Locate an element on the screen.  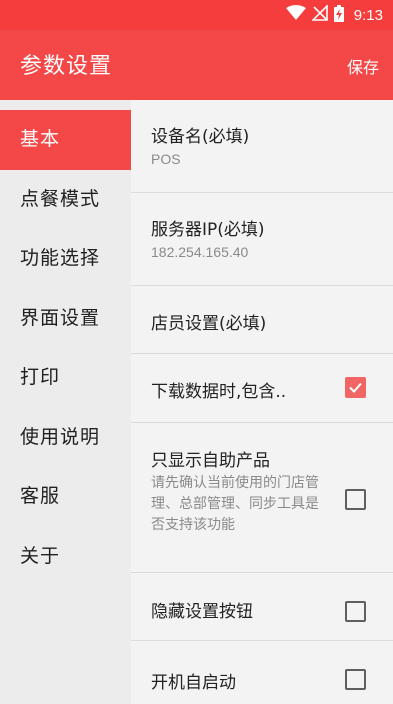
page-title: 参数设置 is located at coordinates (66, 66).